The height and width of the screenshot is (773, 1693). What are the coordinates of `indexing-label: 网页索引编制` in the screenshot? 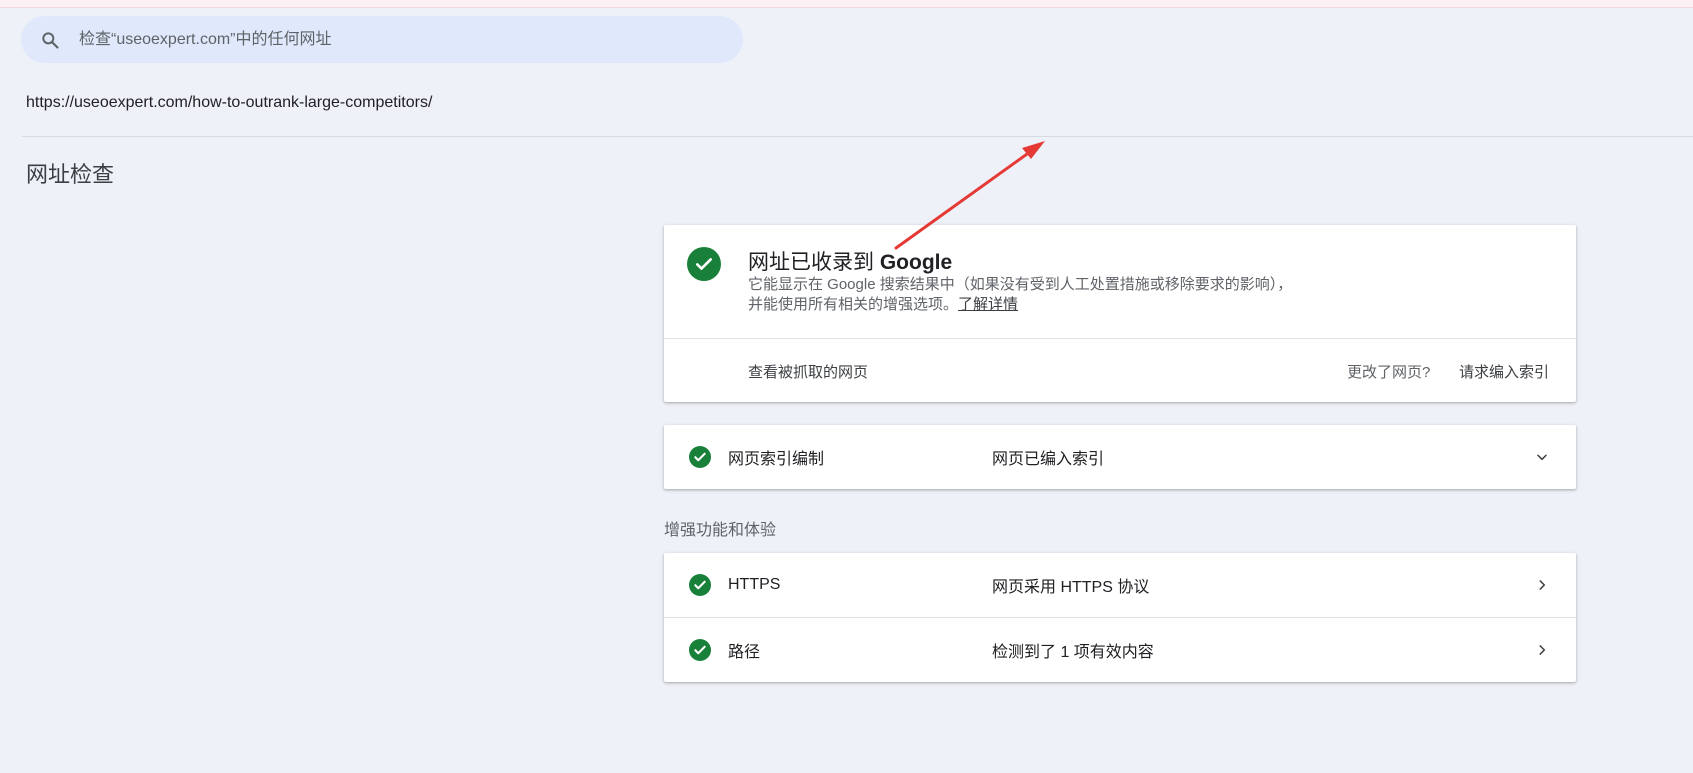 It's located at (776, 459).